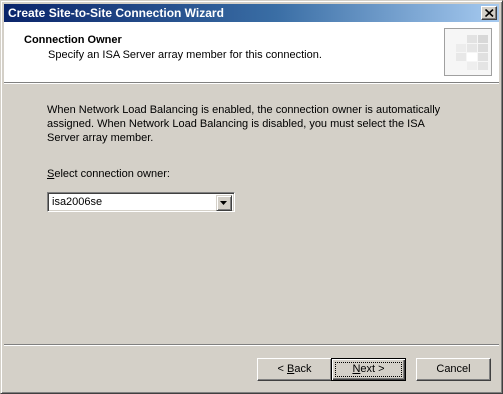  What do you see at coordinates (73, 40) in the screenshot?
I see `page-title: Connection Owner` at bounding box center [73, 40].